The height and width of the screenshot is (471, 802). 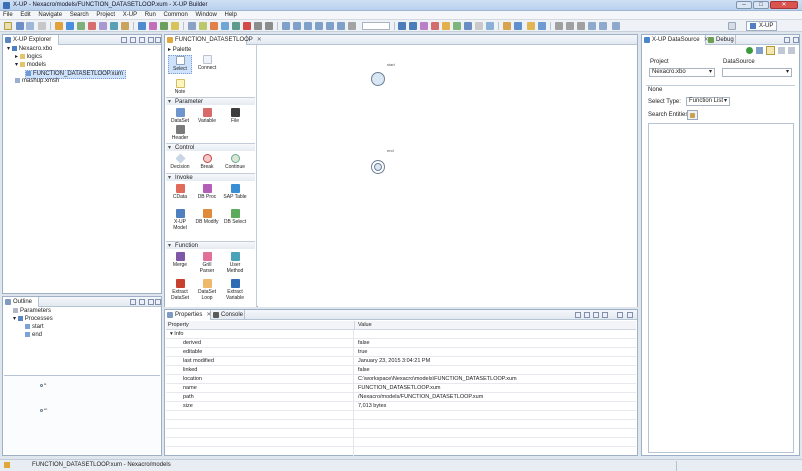 What do you see at coordinates (207, 63) in the screenshot?
I see `tool-connect: Connect` at bounding box center [207, 63].